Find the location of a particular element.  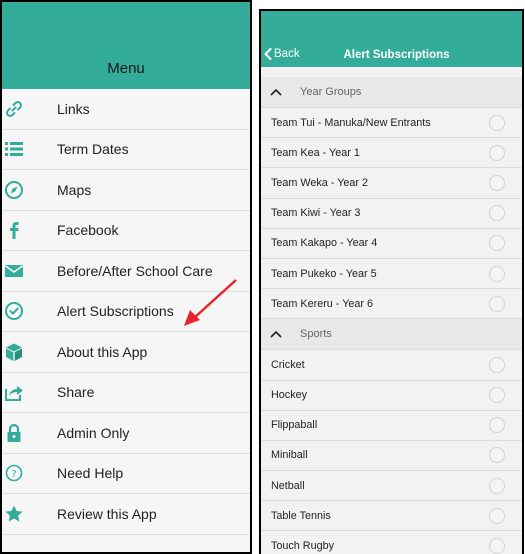

menu-header-bar: Menu is located at coordinates (126, 45).